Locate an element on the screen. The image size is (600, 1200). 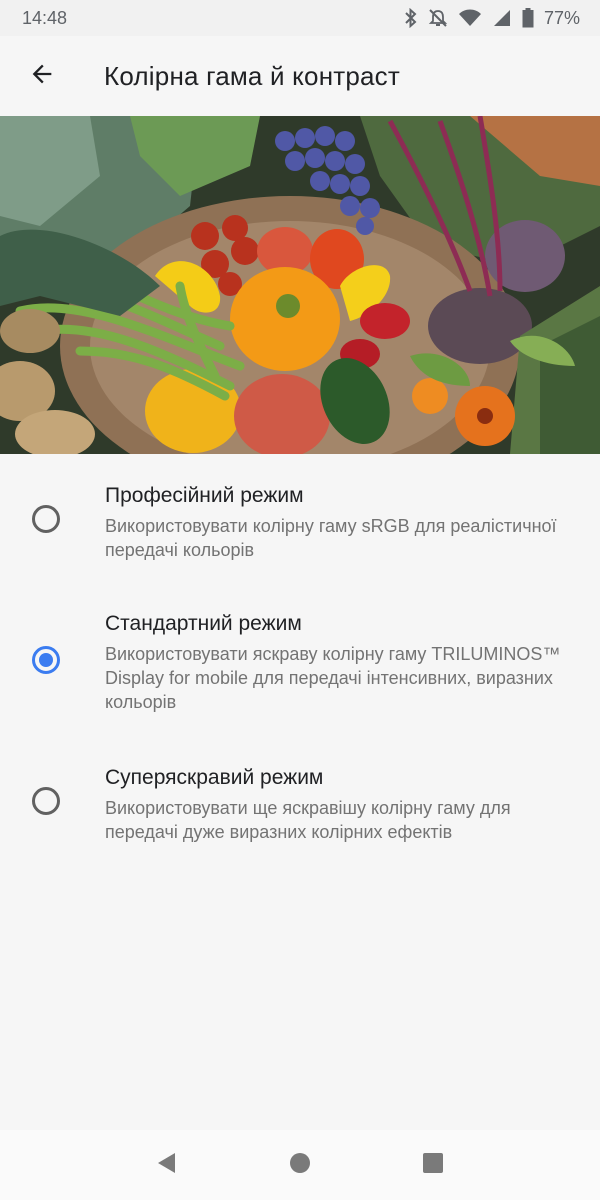
status-time: 14:48 is located at coordinates (45, 17).